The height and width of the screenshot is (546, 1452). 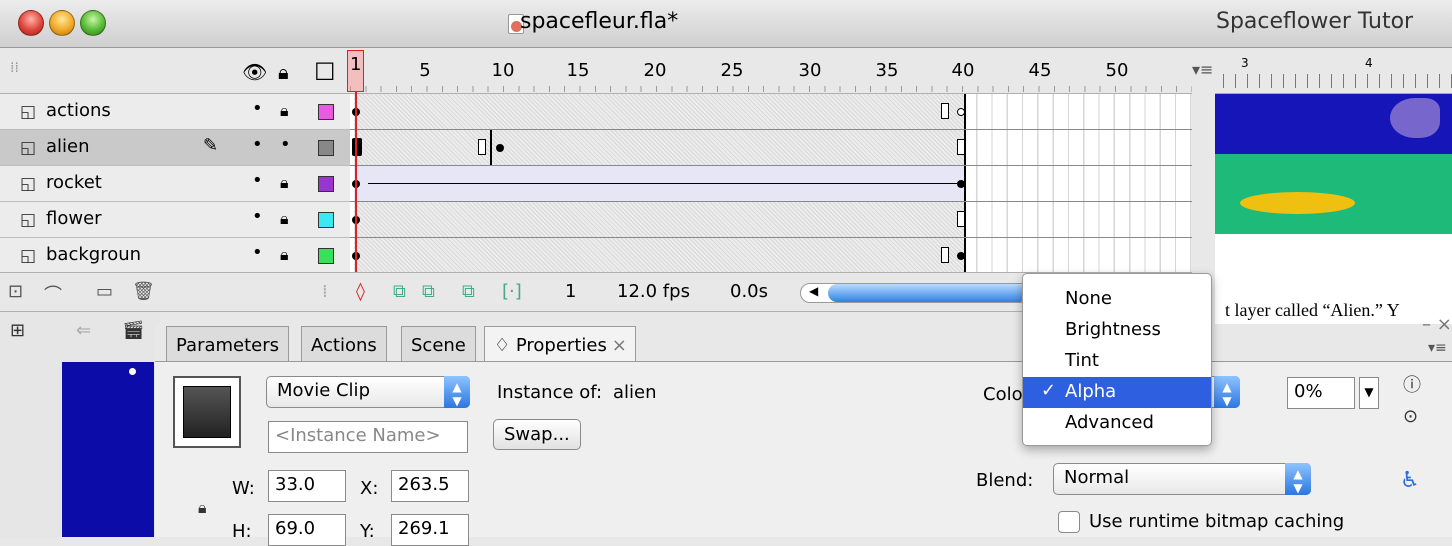 What do you see at coordinates (1410, 416) in the screenshot?
I see `edit-icon: ⊙` at bounding box center [1410, 416].